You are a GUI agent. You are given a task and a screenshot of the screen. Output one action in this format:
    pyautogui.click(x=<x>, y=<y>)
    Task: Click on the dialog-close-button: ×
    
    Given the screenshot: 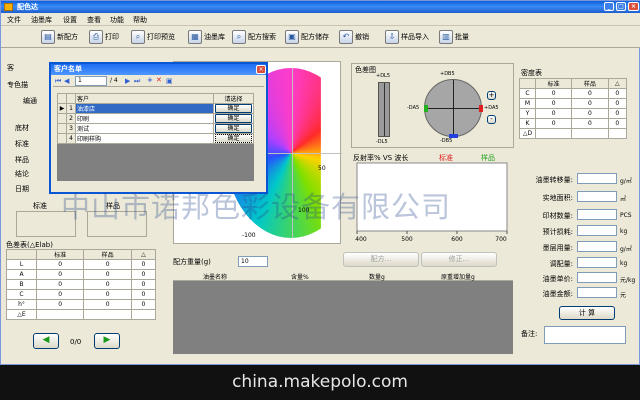 What is the action you would take?
    pyautogui.click(x=261, y=69)
    